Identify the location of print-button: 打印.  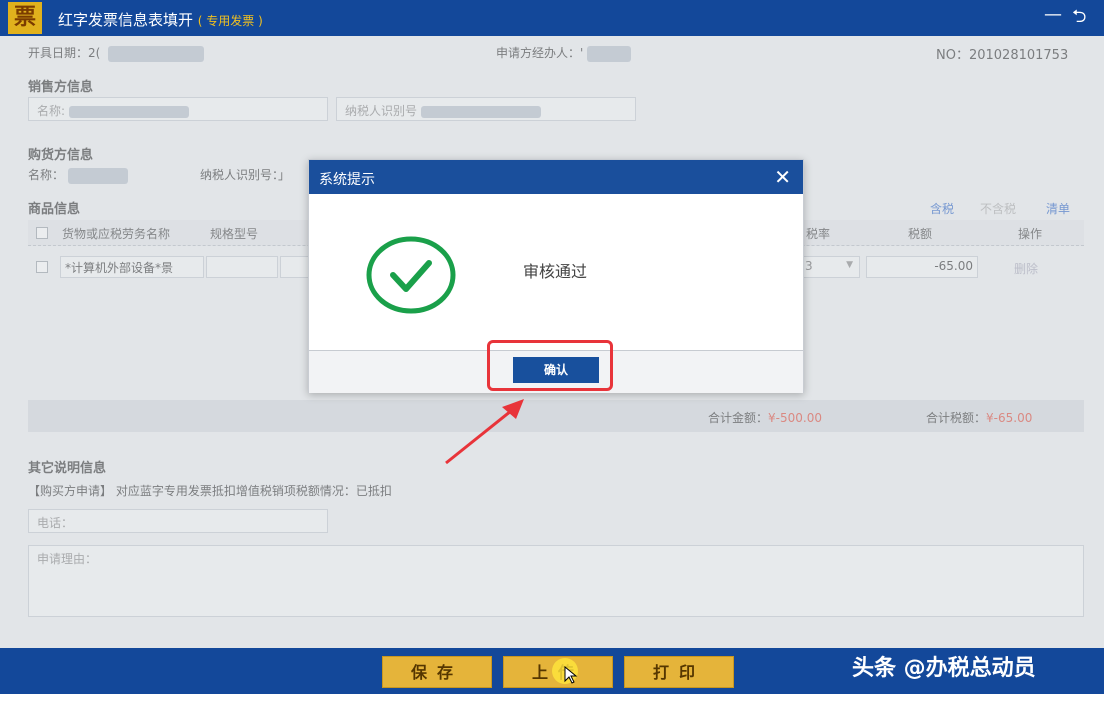
(679, 672).